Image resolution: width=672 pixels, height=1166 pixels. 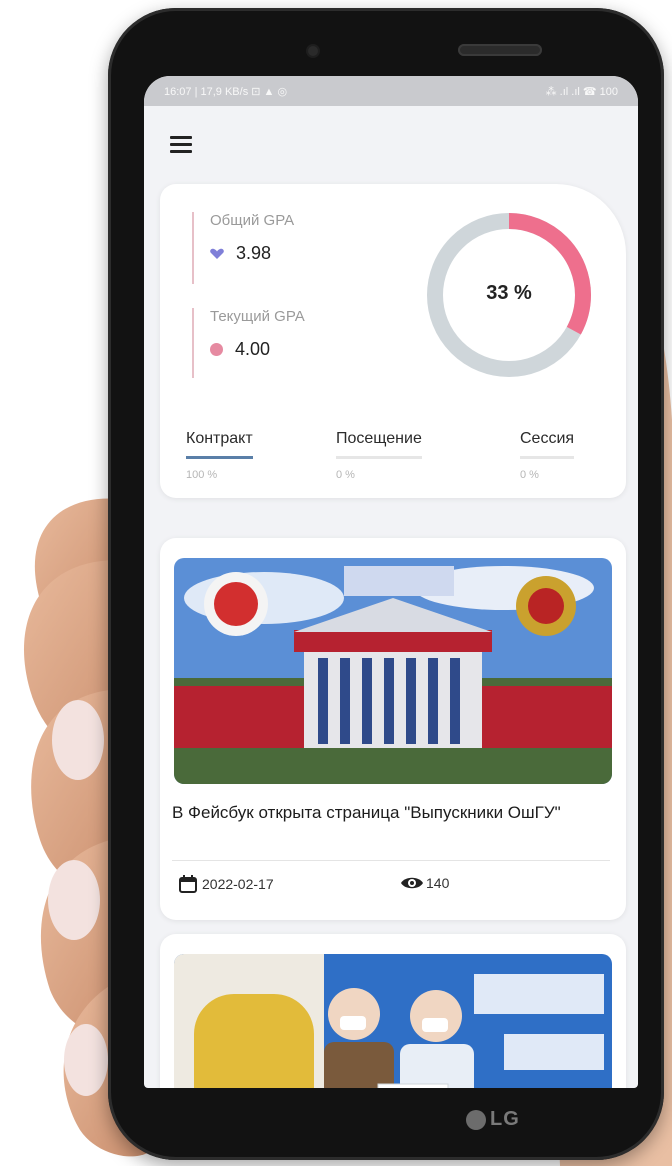 I want to click on current-gpa-value: 4.00, so click(x=253, y=349).